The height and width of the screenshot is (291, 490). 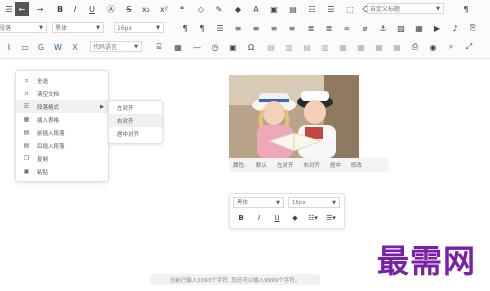 I want to click on fullscreen-icon: ⤢, so click(x=469, y=47).